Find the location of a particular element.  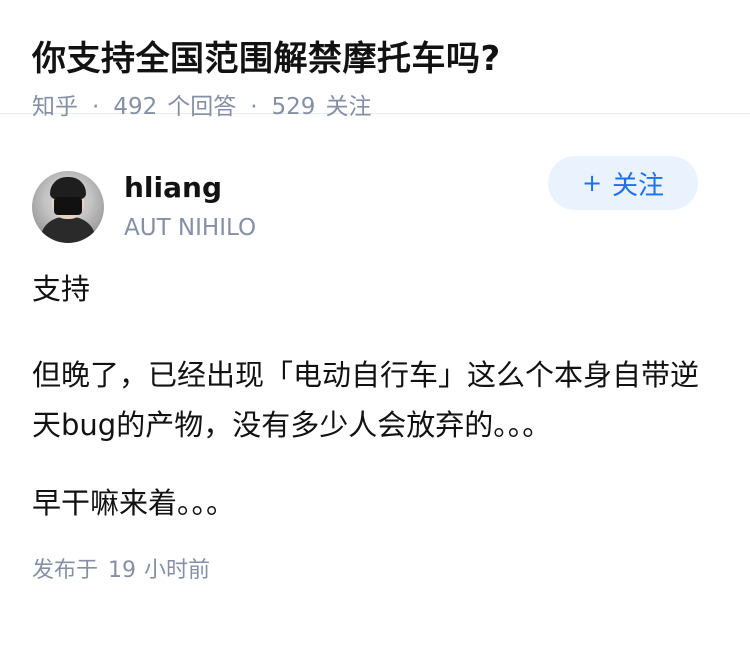

follow-button: + 关注 is located at coordinates (623, 183).